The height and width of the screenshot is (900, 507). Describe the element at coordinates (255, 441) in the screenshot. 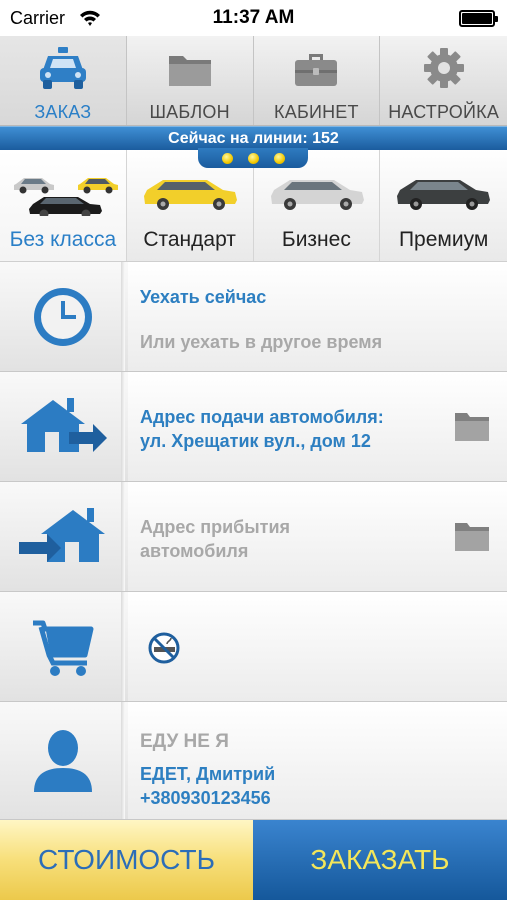

I see `pickup-address-value: ул. Хрещатик вул., дом 12` at that location.